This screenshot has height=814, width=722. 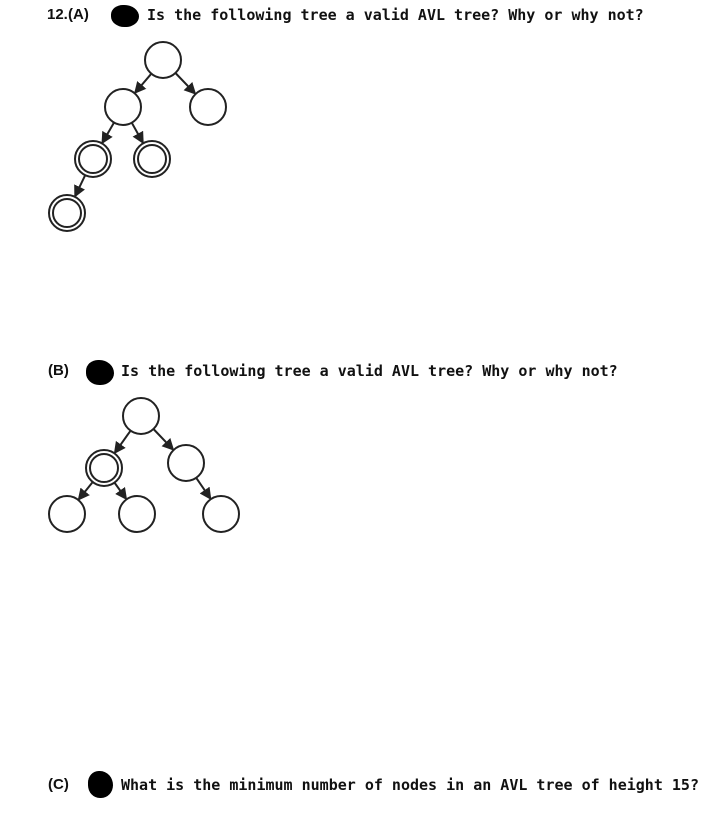 I want to click on tree-b-node-LL, so click(x=67, y=514).